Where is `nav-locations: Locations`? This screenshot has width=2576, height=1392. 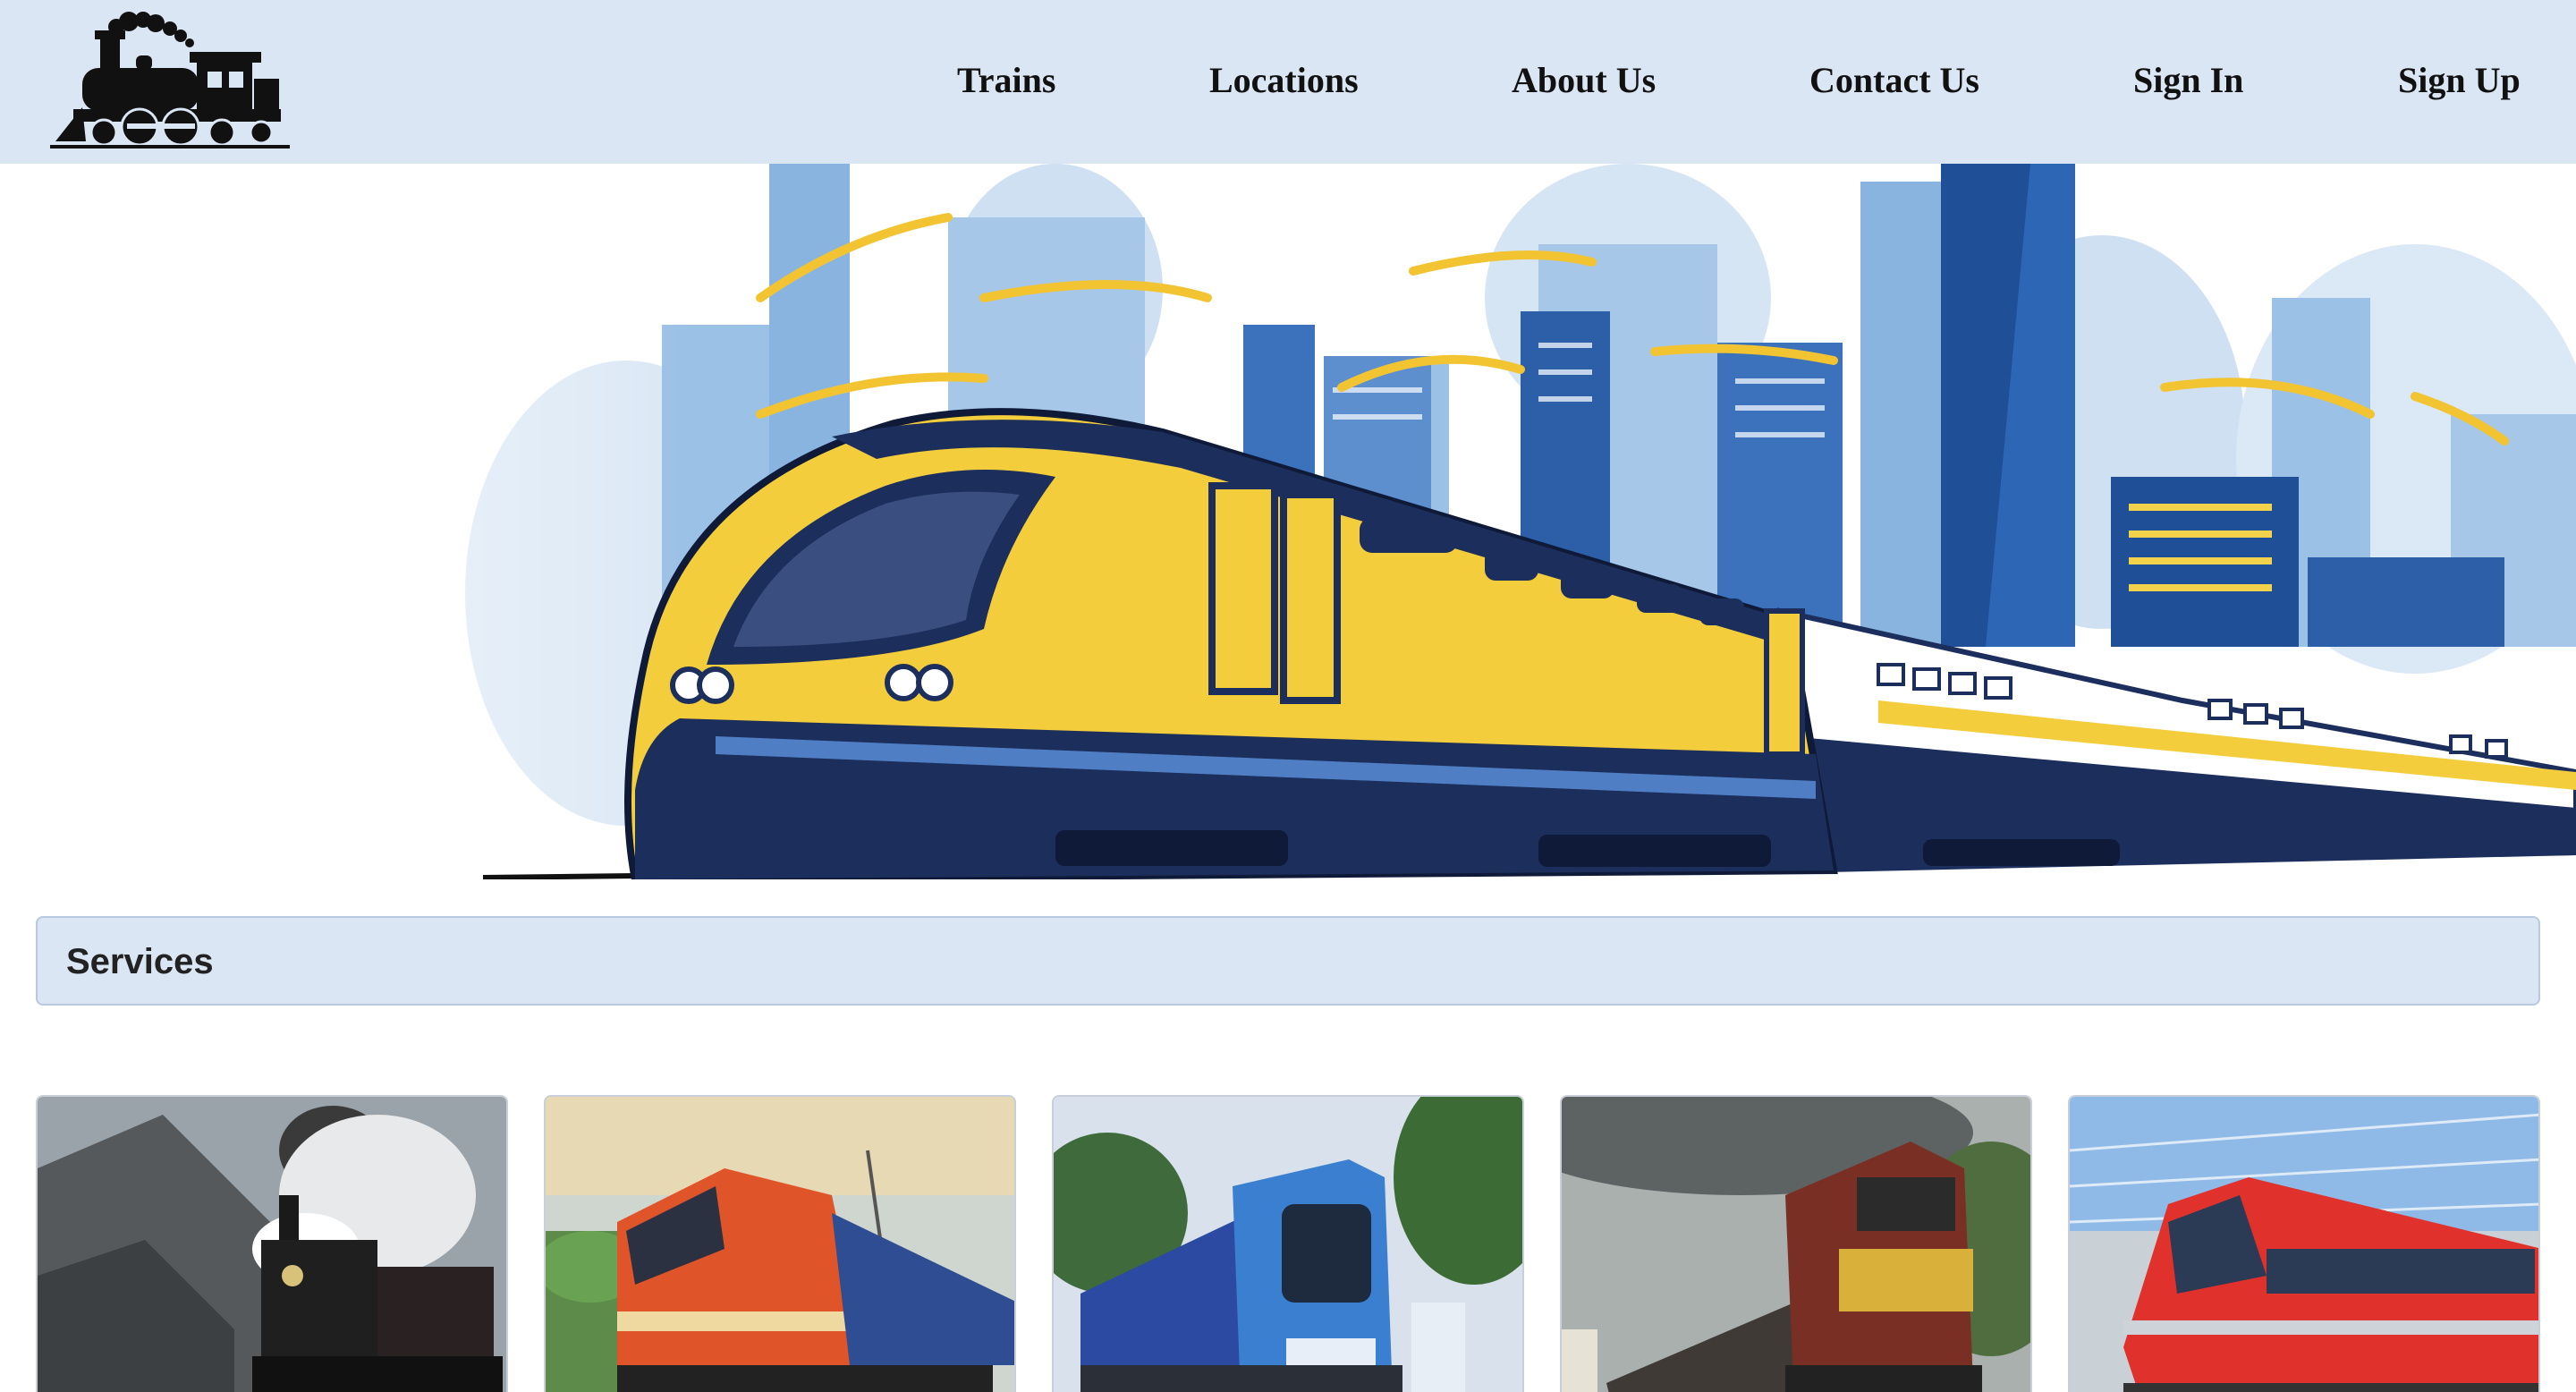
nav-locations: Locations is located at coordinates (1284, 80).